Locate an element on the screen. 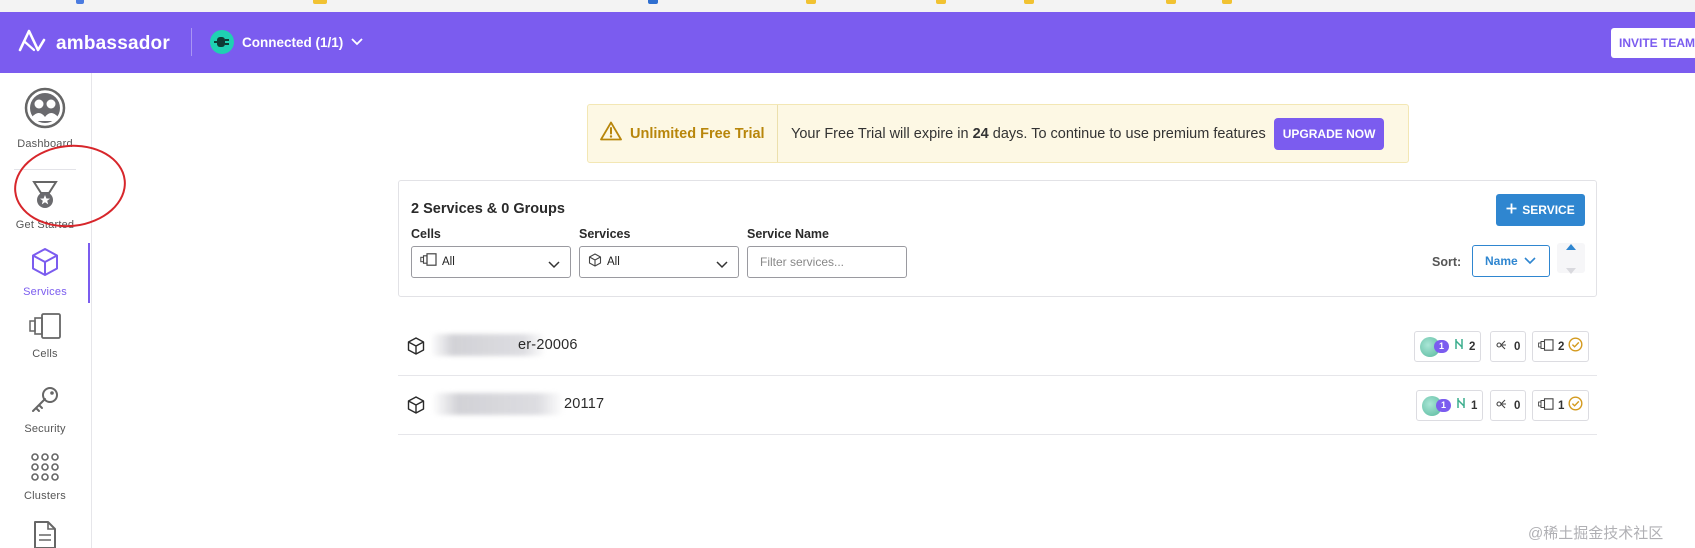 This screenshot has width=1695, height=548. cell-count: 2 is located at coordinates (1561, 346).